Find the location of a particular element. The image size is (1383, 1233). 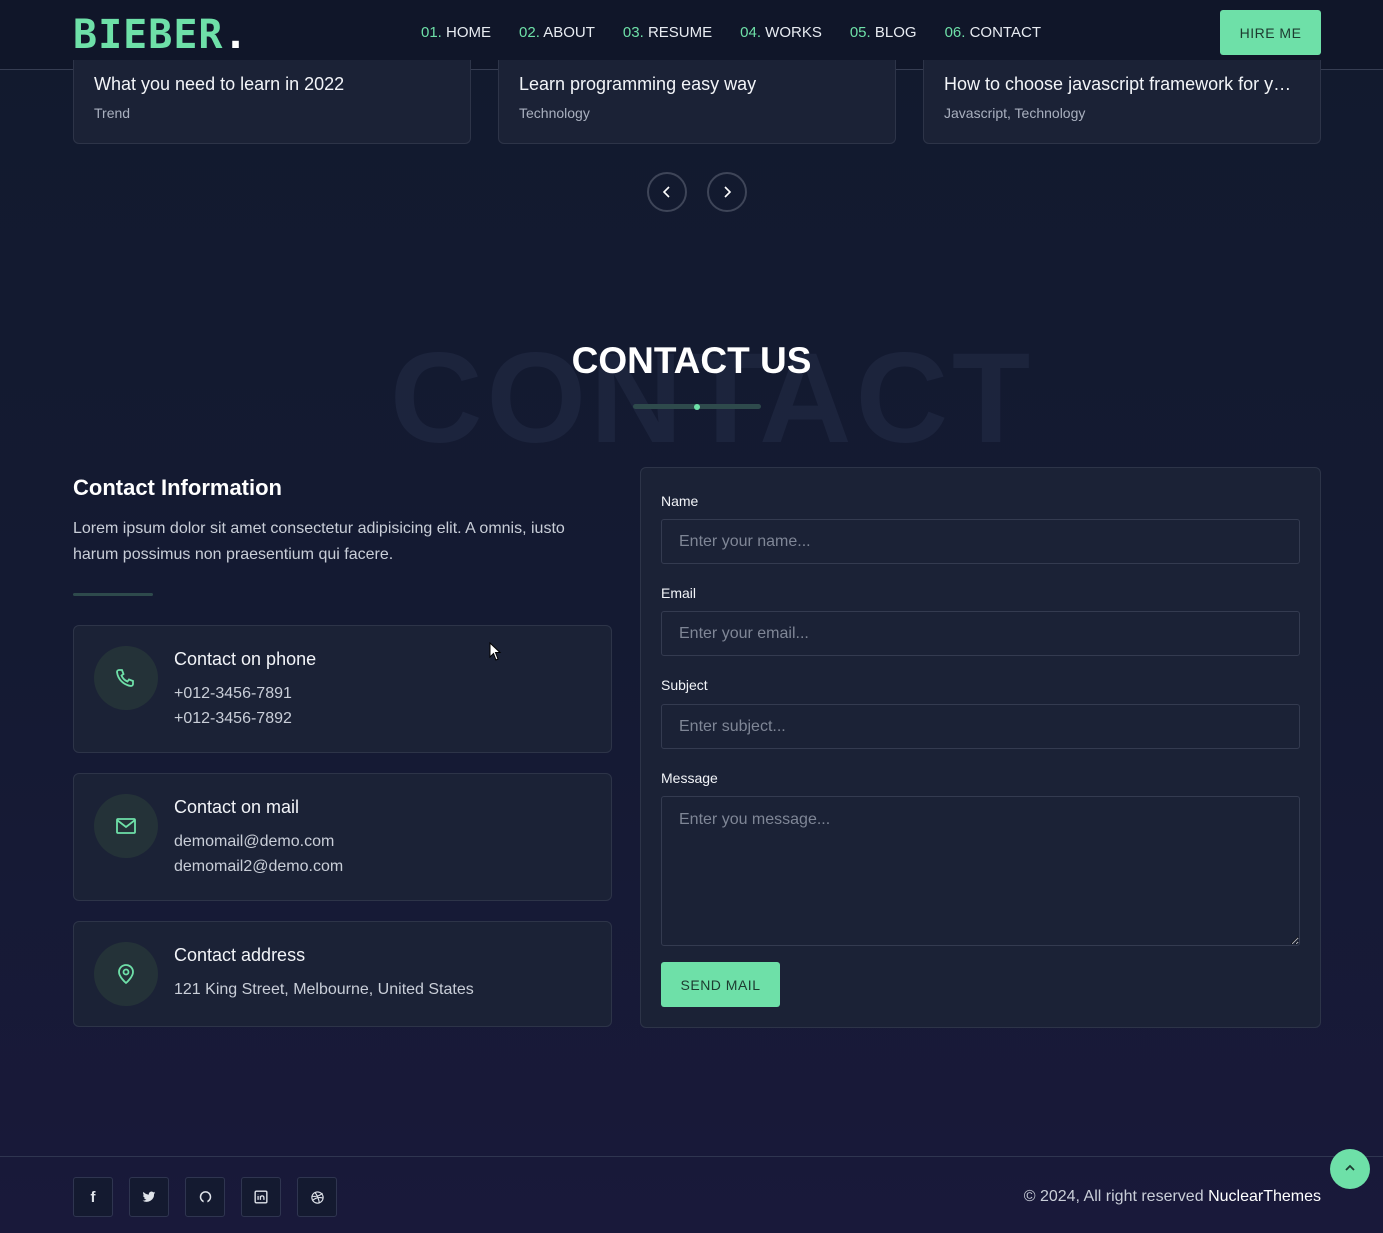

nav-num: 03. is located at coordinates (633, 32).